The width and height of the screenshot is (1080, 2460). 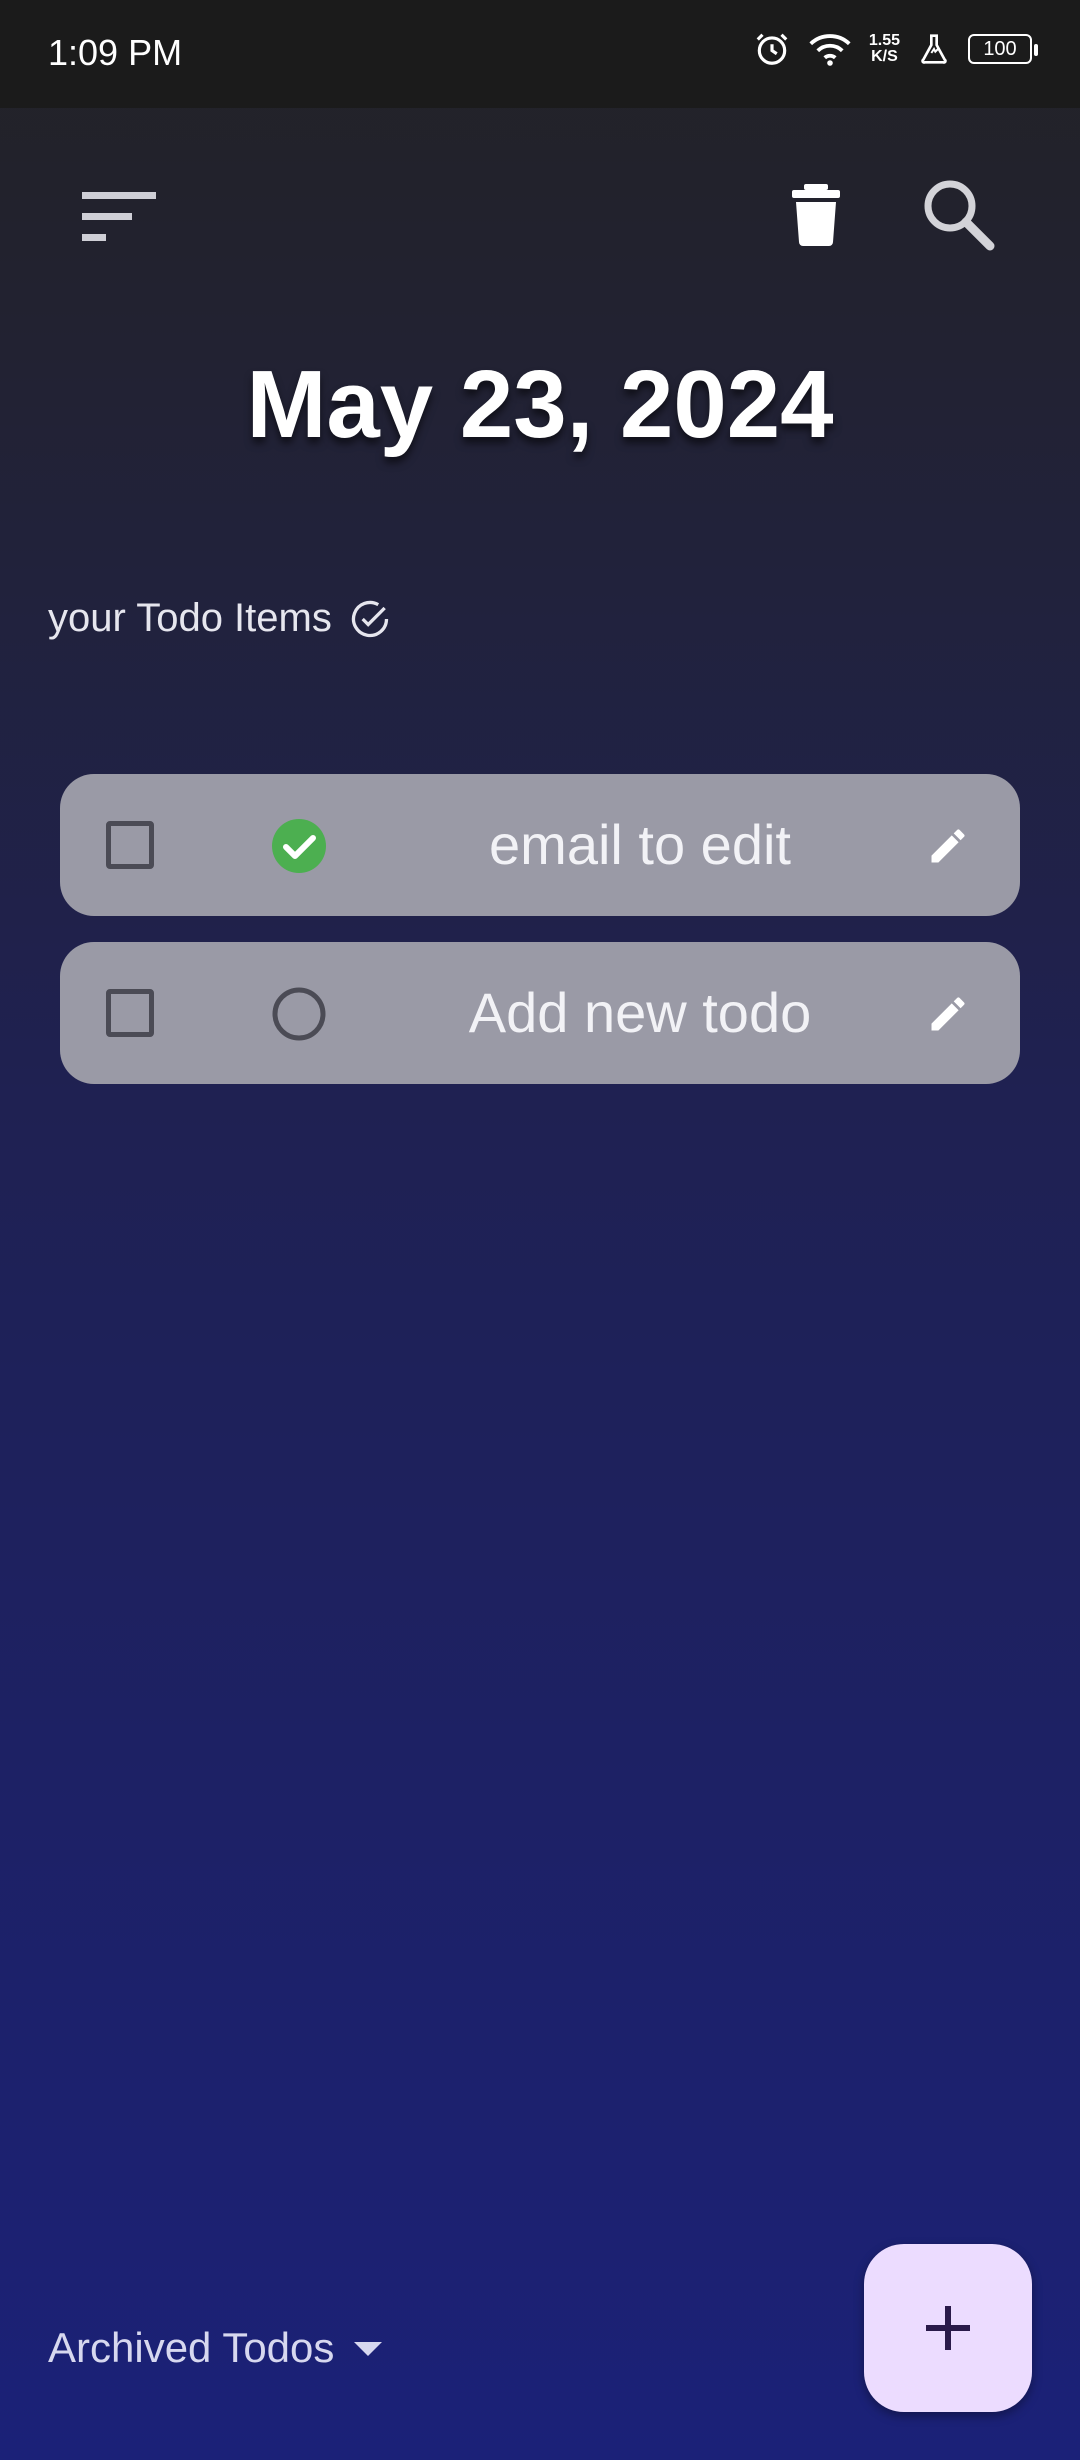 I want to click on search-icon, so click(x=958, y=214).